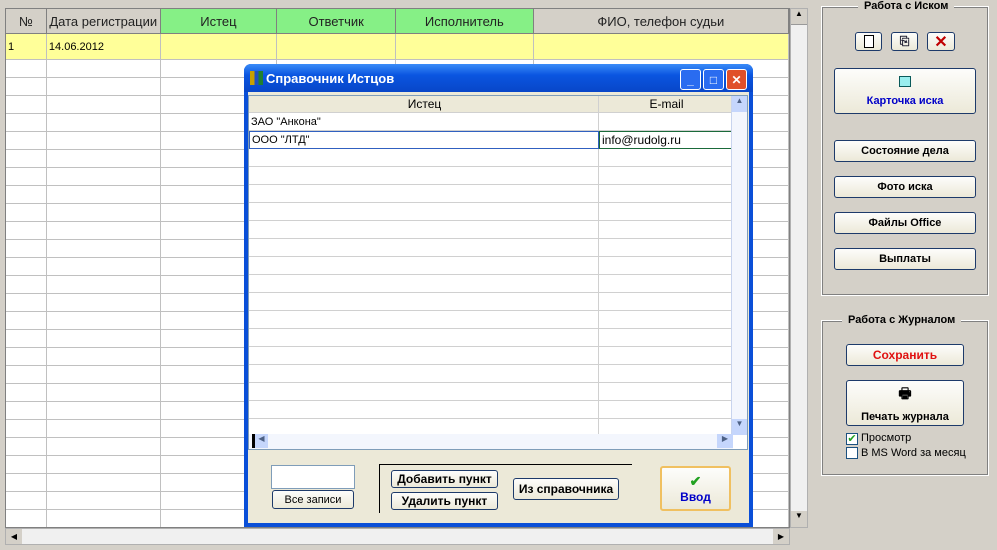 The height and width of the screenshot is (550, 997). I want to click on dialog-vscroll: ▲ ▼, so click(739, 265).